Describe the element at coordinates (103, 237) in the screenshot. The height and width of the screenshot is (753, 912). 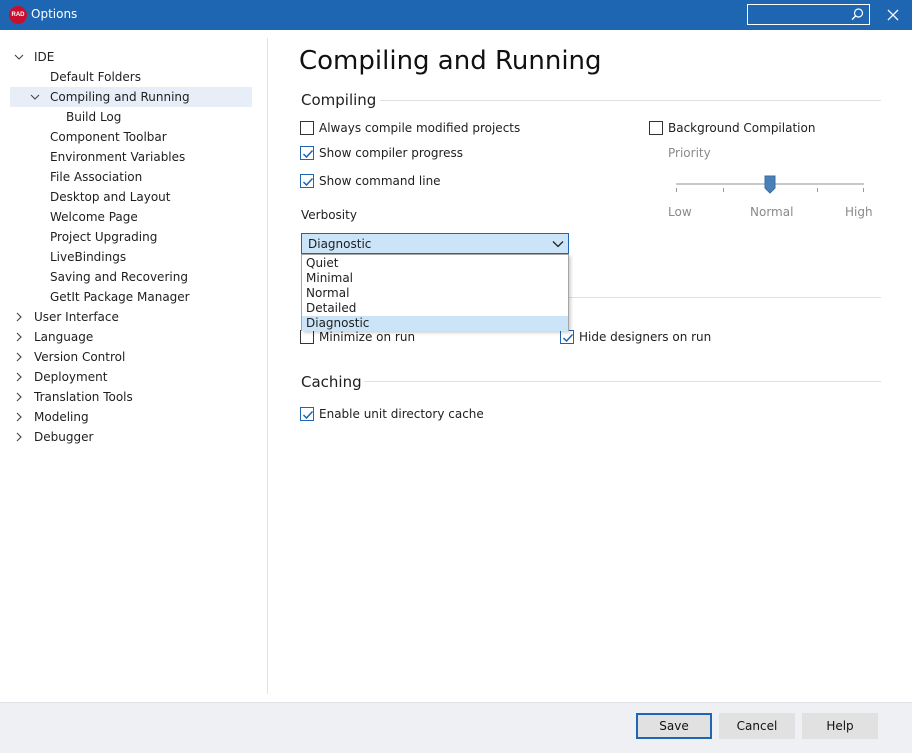
I see `tree-item-project-upgrading: Project Upgrading` at that location.